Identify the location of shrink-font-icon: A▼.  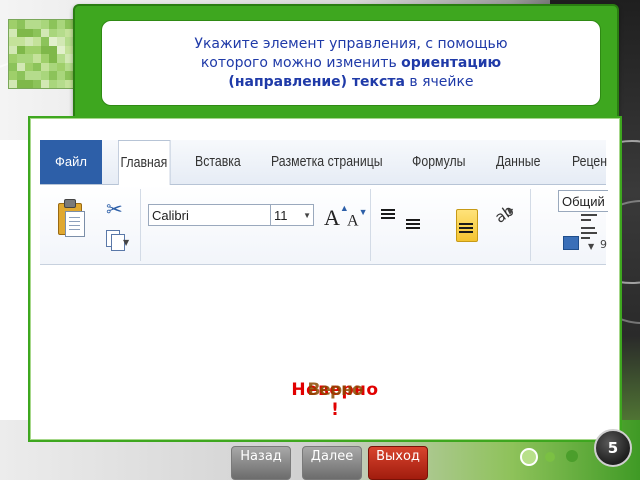
(357, 218).